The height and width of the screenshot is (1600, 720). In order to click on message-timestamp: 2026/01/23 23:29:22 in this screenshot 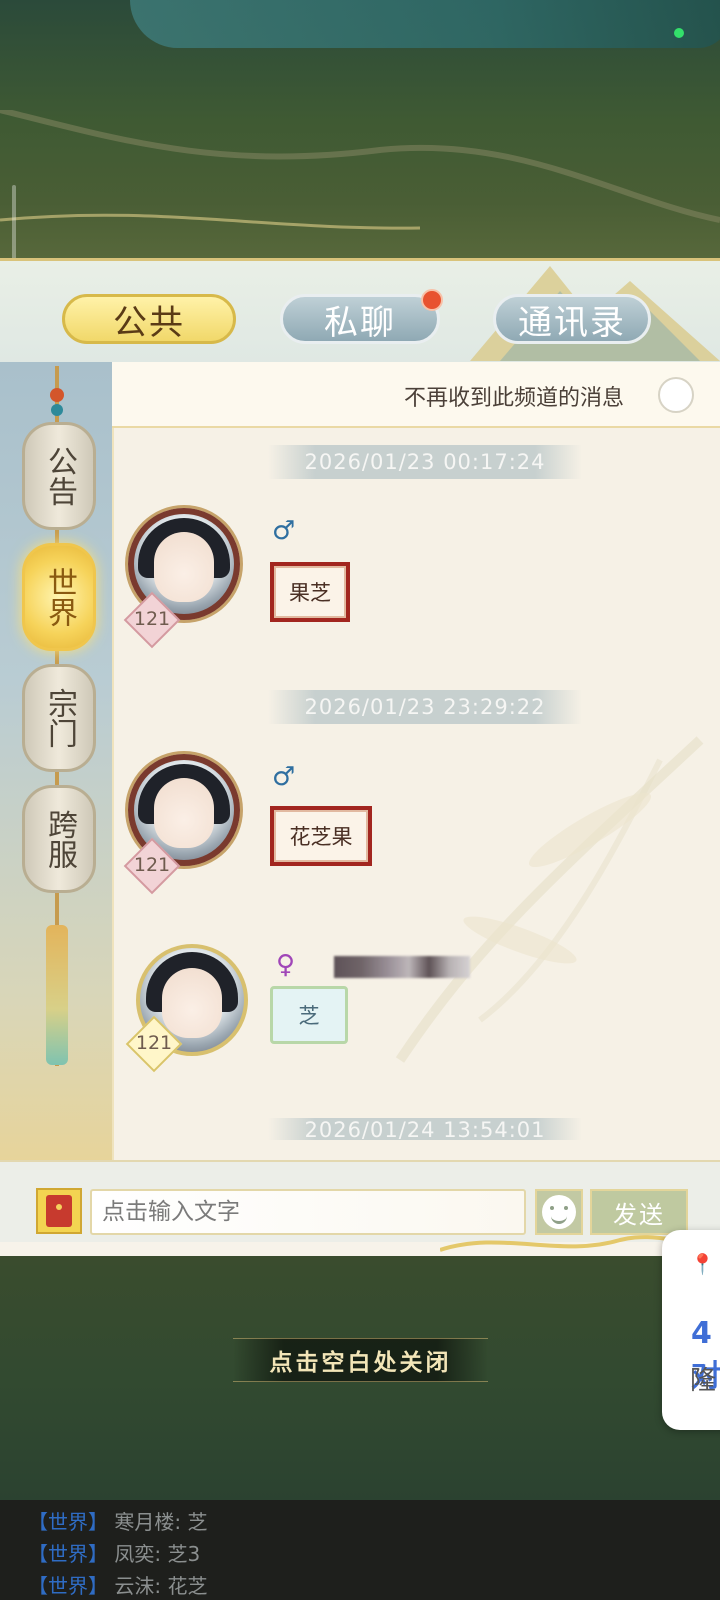, I will do `click(425, 707)`.